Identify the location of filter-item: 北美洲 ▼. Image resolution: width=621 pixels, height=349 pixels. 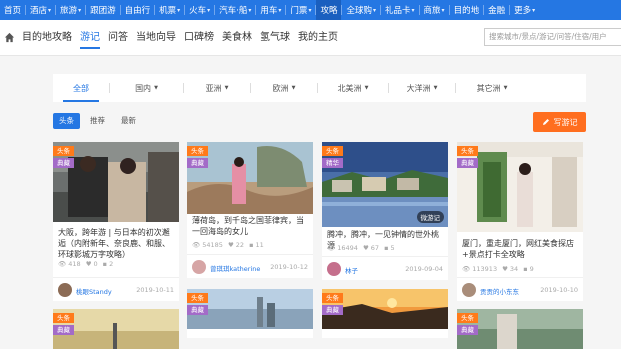
(353, 88).